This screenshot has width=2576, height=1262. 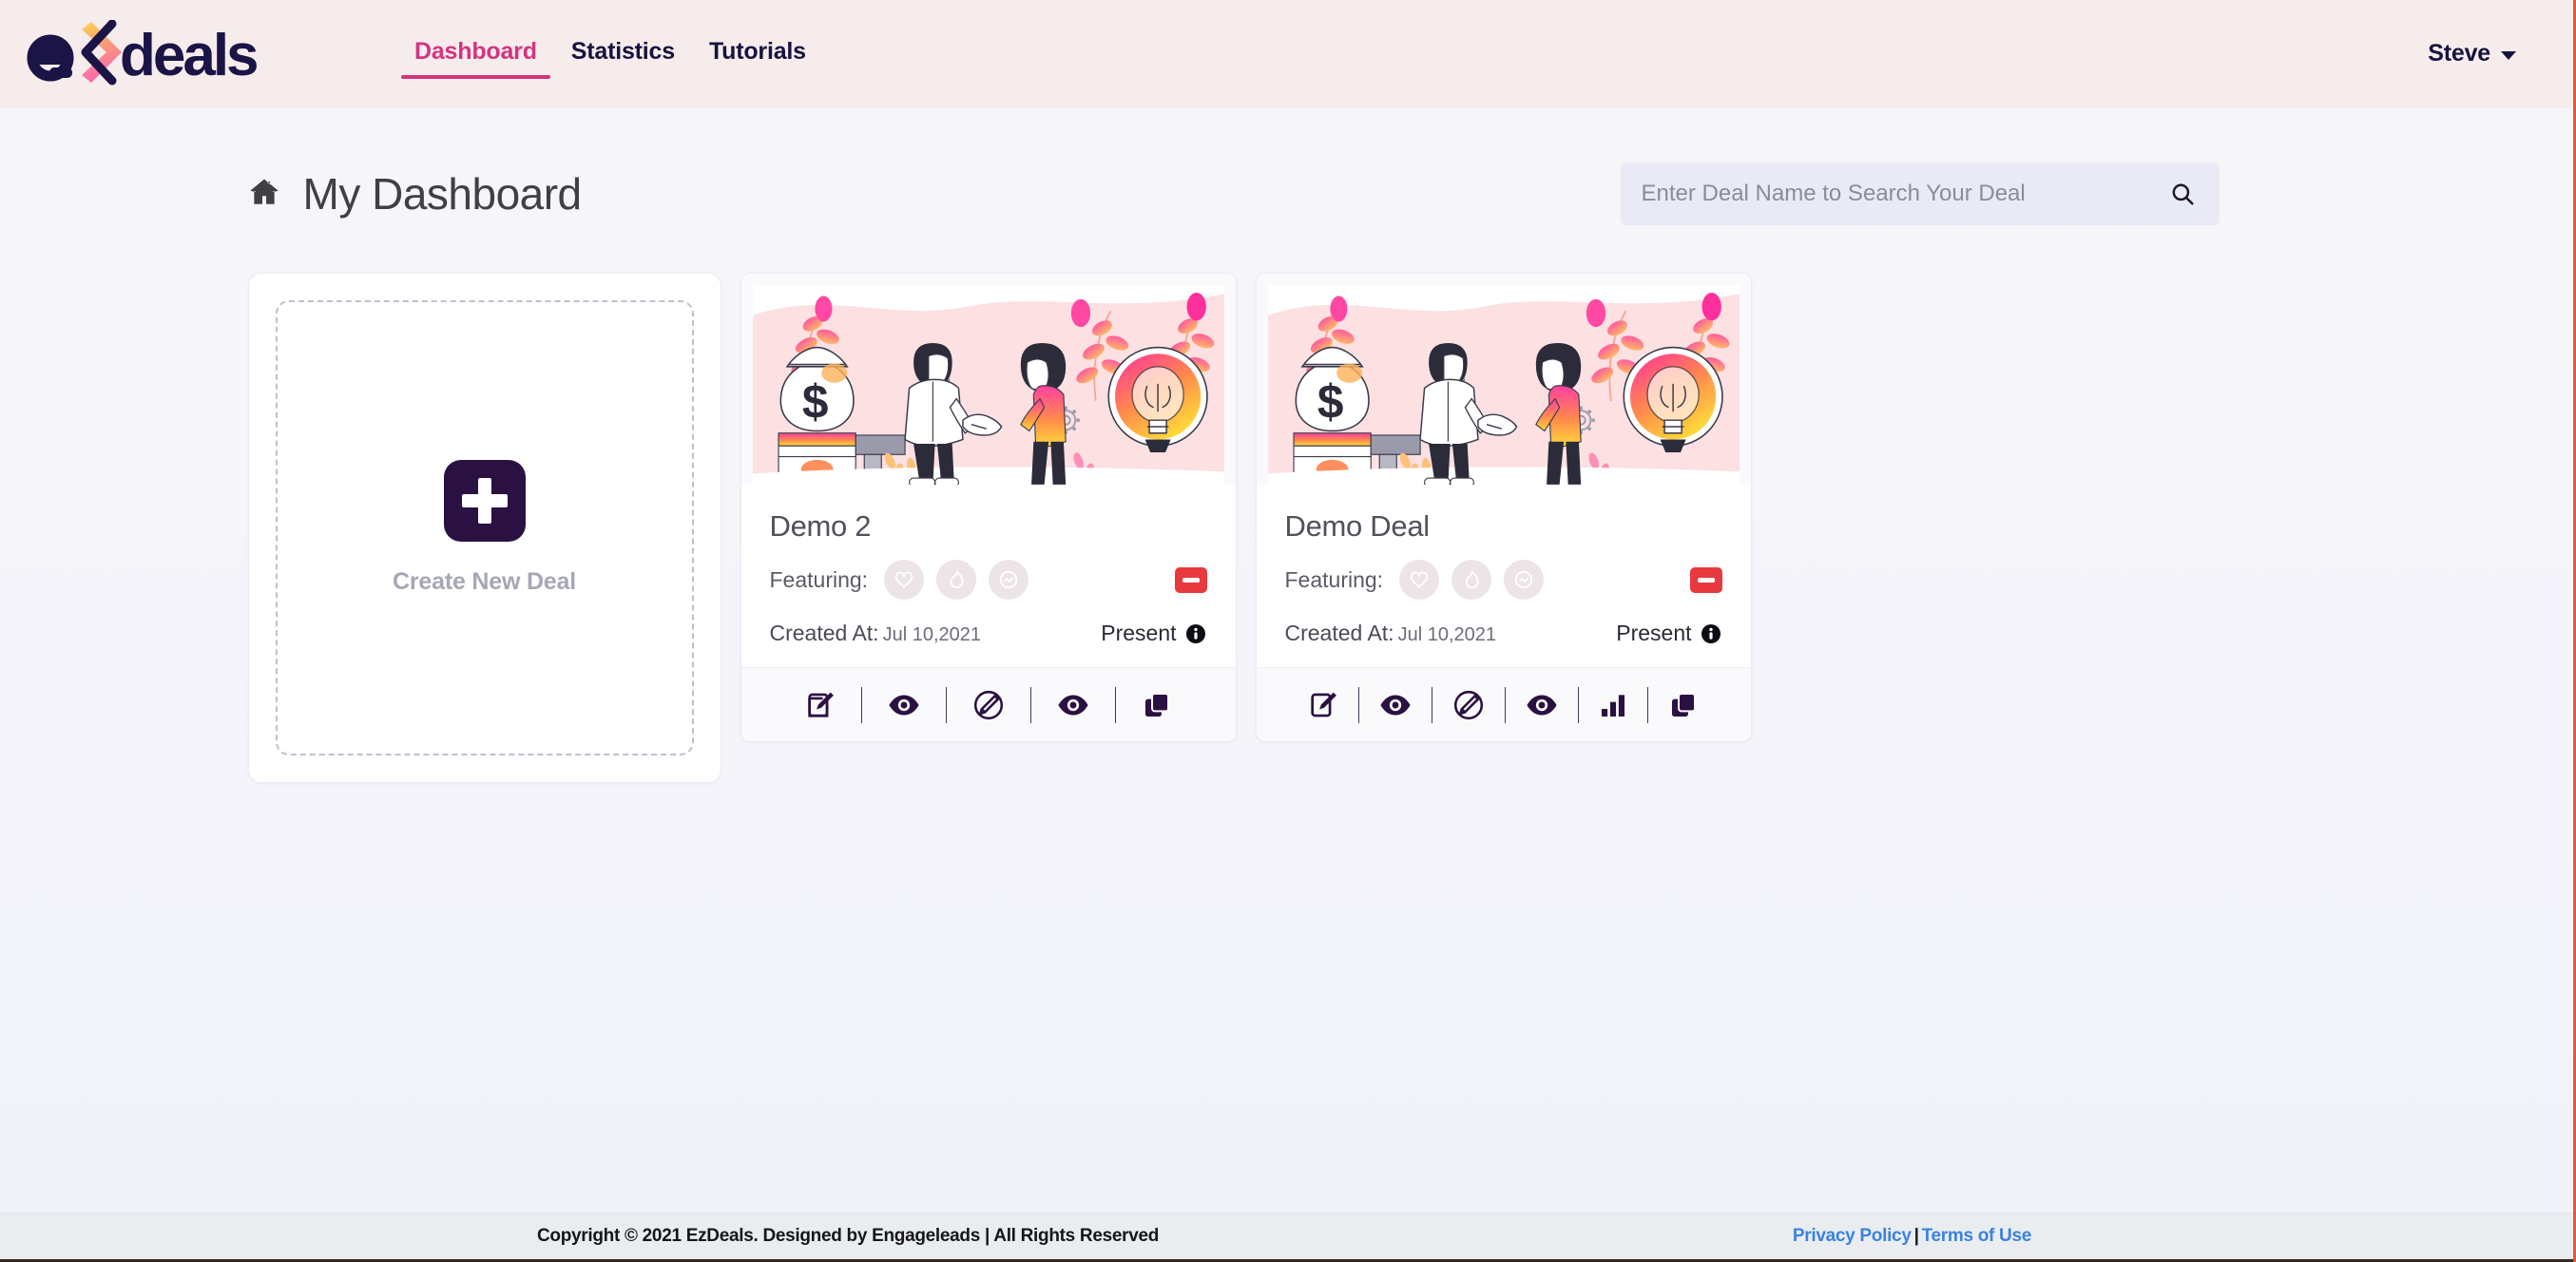 What do you see at coordinates (2508, 56) in the screenshot?
I see `chevron-down-icon` at bounding box center [2508, 56].